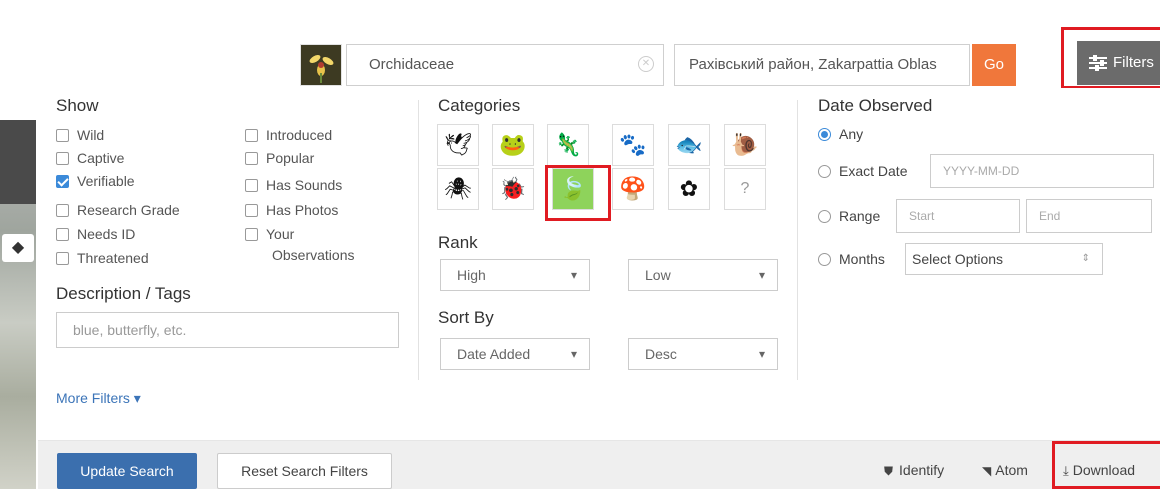  What do you see at coordinates (102, 258) in the screenshot?
I see `checkbox-threatened: Threatened` at bounding box center [102, 258].